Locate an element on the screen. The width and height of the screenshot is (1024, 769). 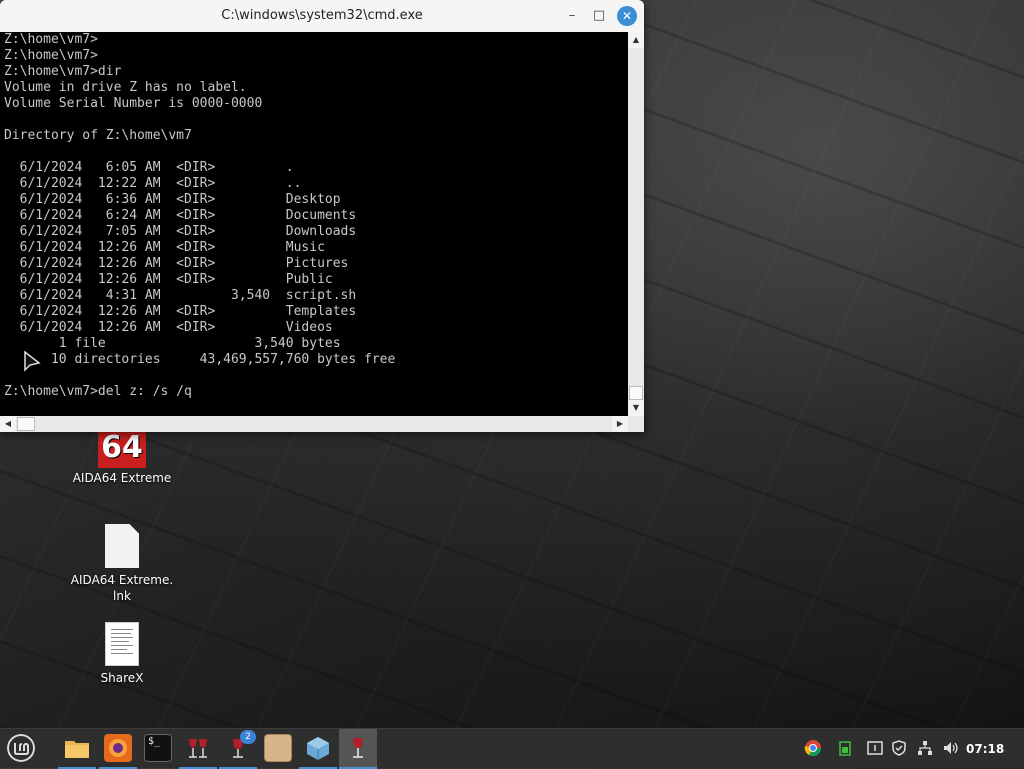
taskbar-wine-active is located at coordinates (358, 749).